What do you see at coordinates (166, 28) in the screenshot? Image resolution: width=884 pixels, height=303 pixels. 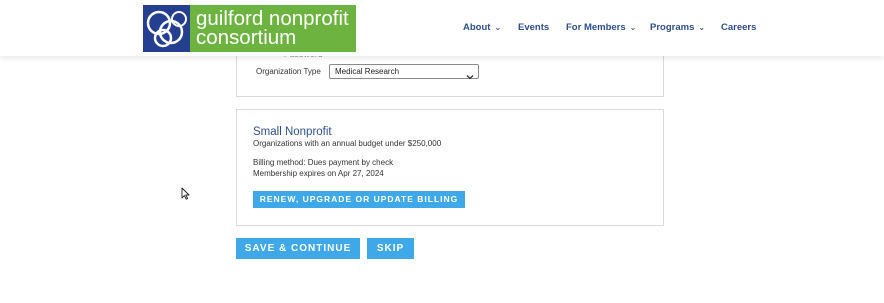 I see `logo-mark-icon` at bounding box center [166, 28].